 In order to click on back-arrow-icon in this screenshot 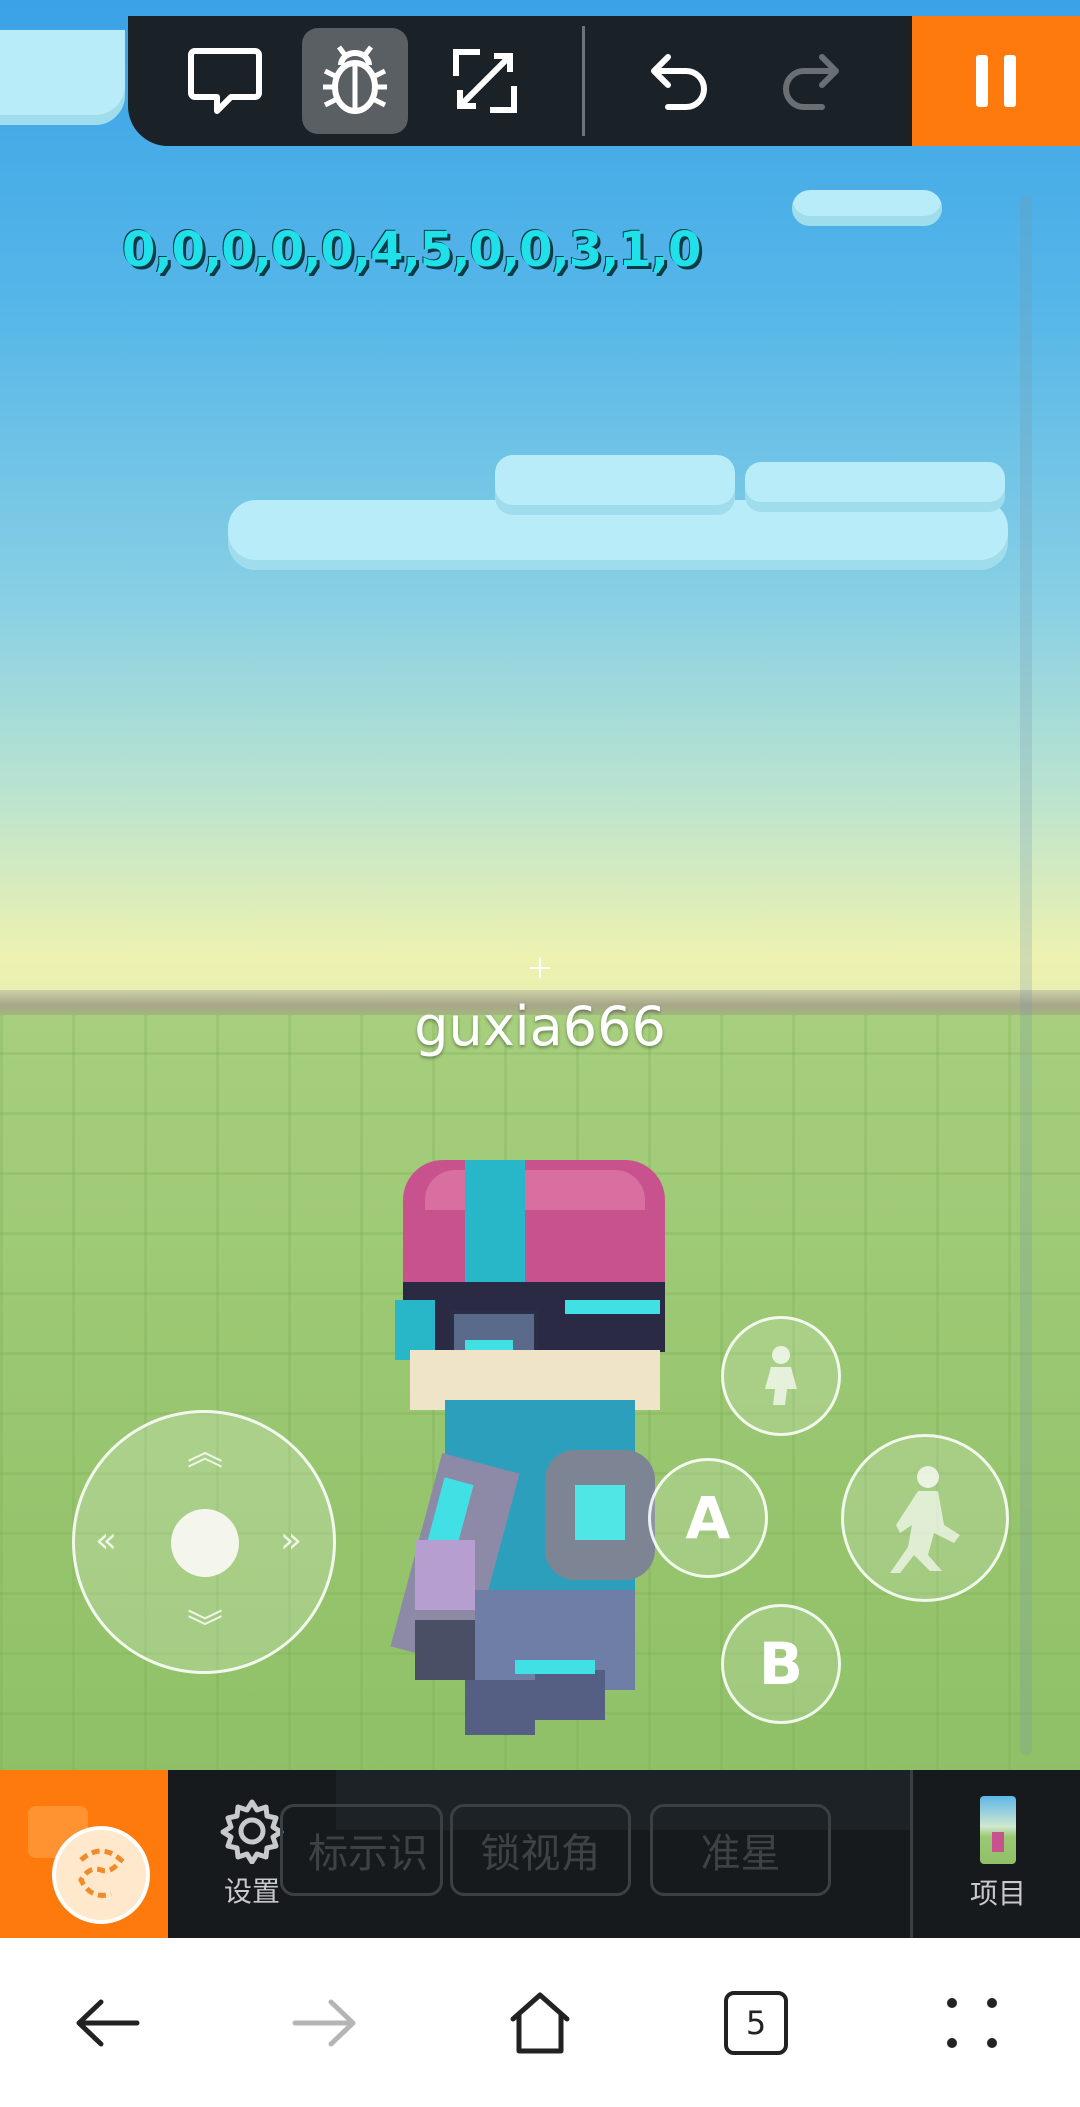, I will do `click(108, 2022)`.